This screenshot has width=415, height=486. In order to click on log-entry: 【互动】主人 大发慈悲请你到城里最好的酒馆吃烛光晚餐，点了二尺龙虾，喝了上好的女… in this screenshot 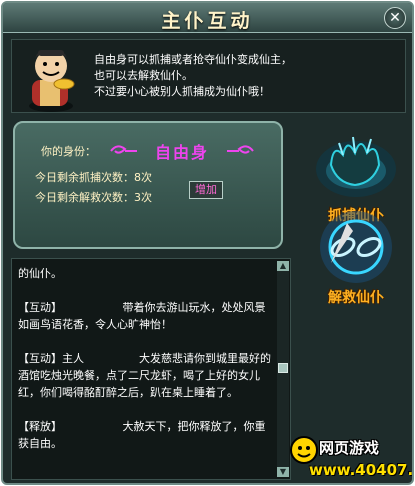, I will do `click(144, 375)`.